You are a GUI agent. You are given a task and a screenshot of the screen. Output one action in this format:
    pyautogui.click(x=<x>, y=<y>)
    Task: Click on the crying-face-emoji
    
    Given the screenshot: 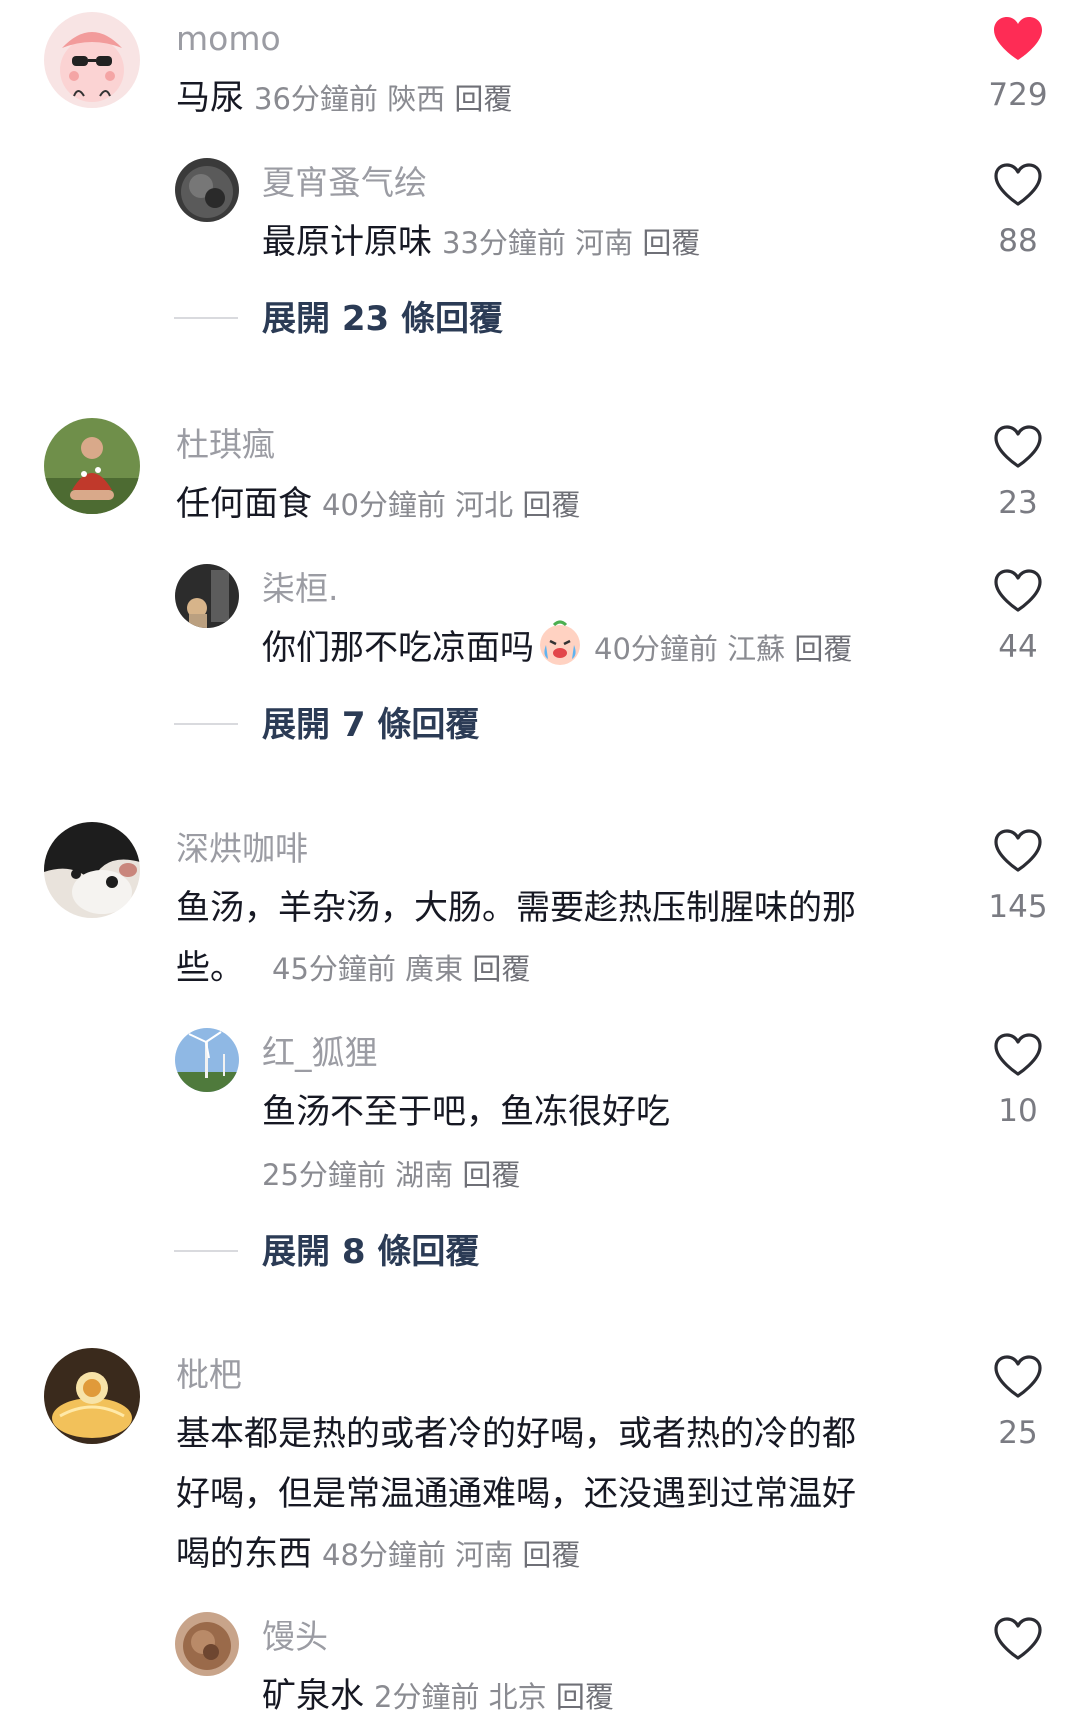 What is the action you would take?
    pyautogui.click(x=560, y=643)
    